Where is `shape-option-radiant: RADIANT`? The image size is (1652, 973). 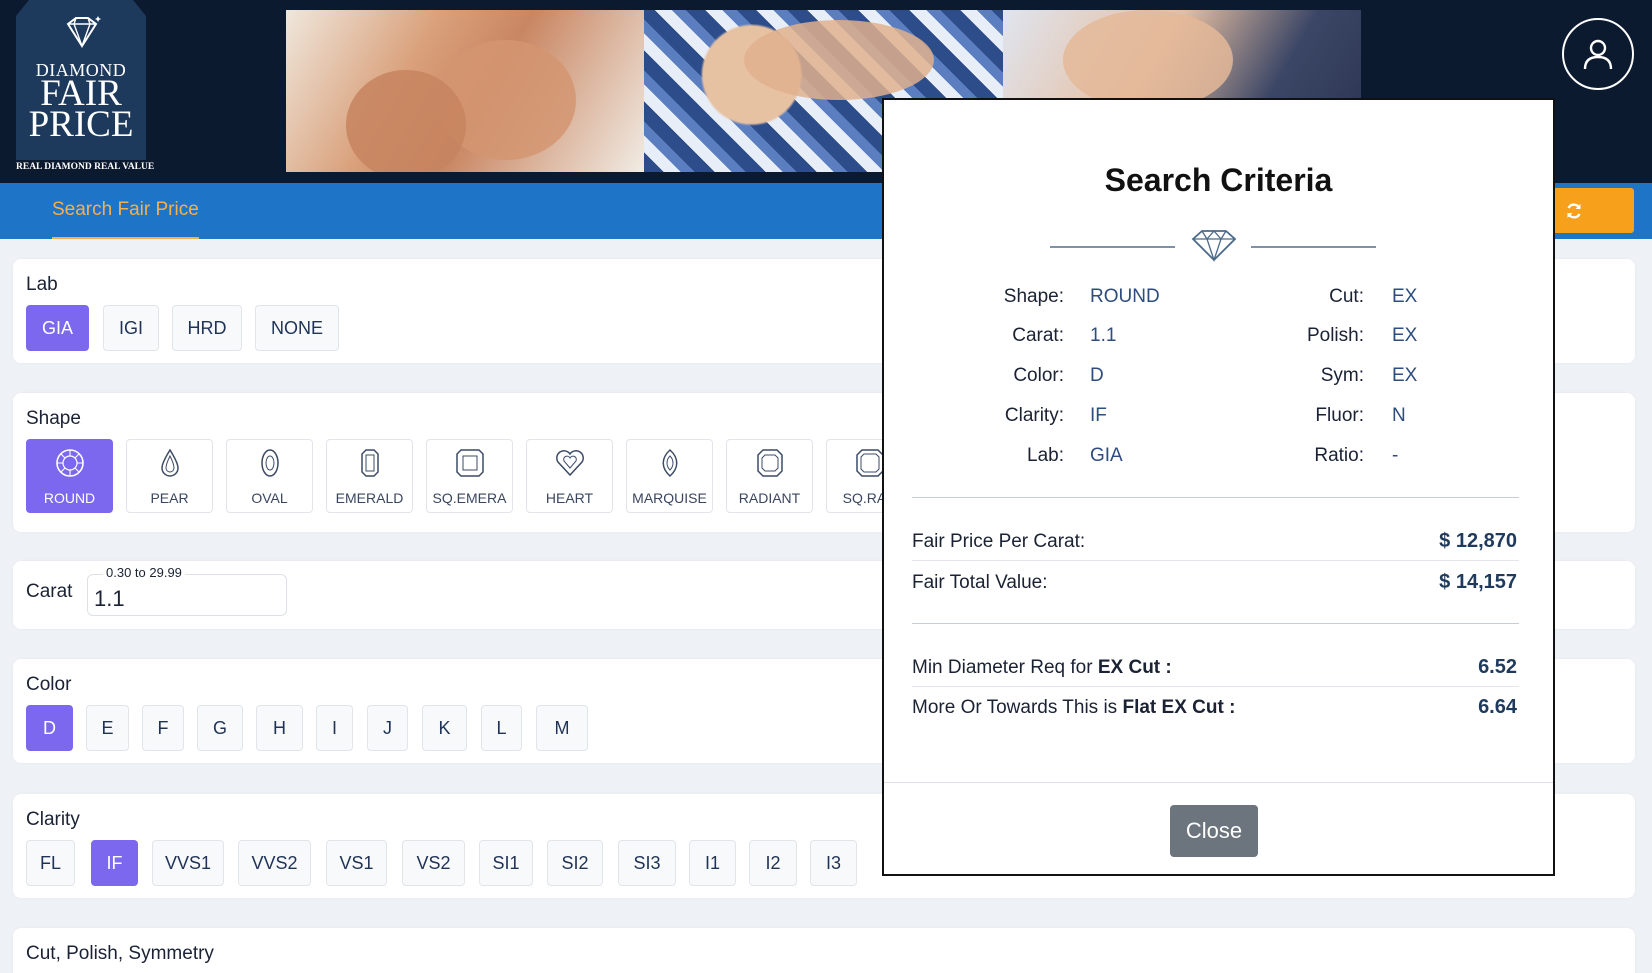
shape-option-radiant: RADIANT is located at coordinates (769, 476).